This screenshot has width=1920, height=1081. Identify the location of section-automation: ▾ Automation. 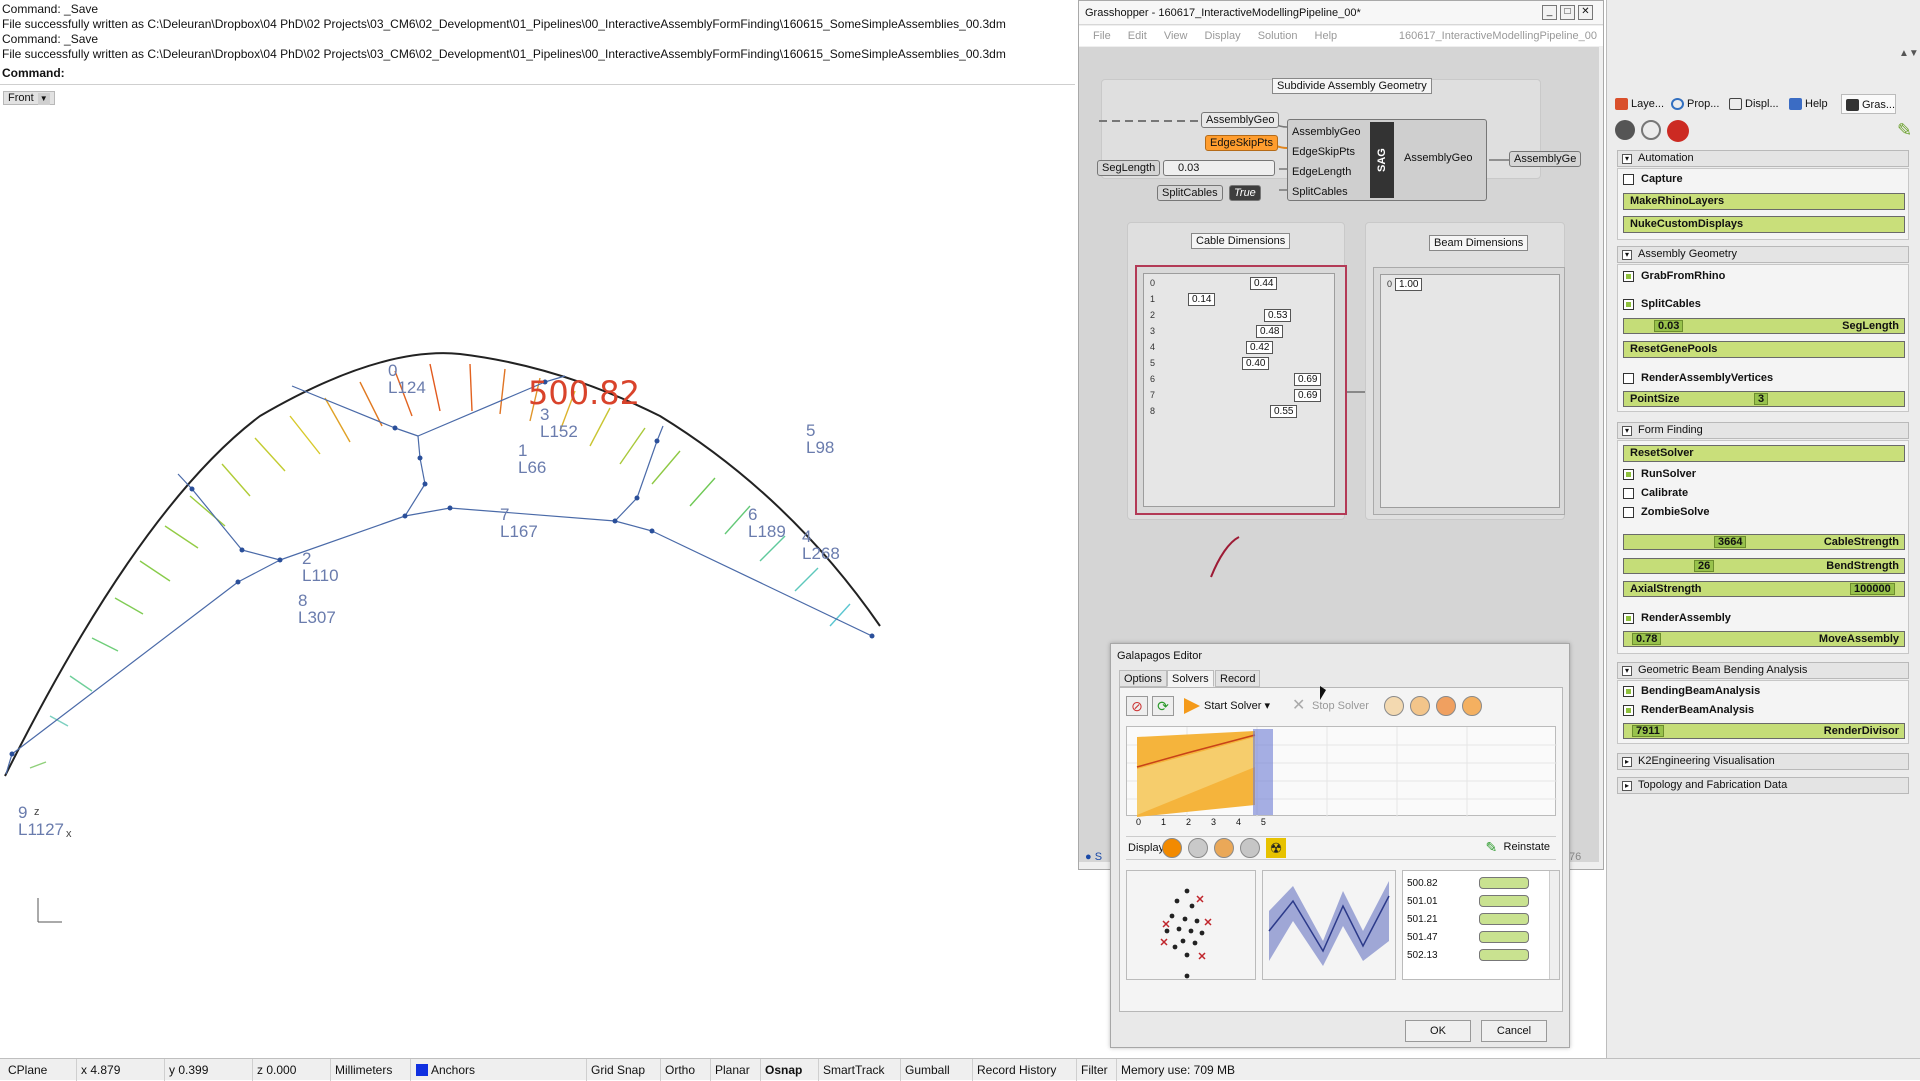
(1763, 158).